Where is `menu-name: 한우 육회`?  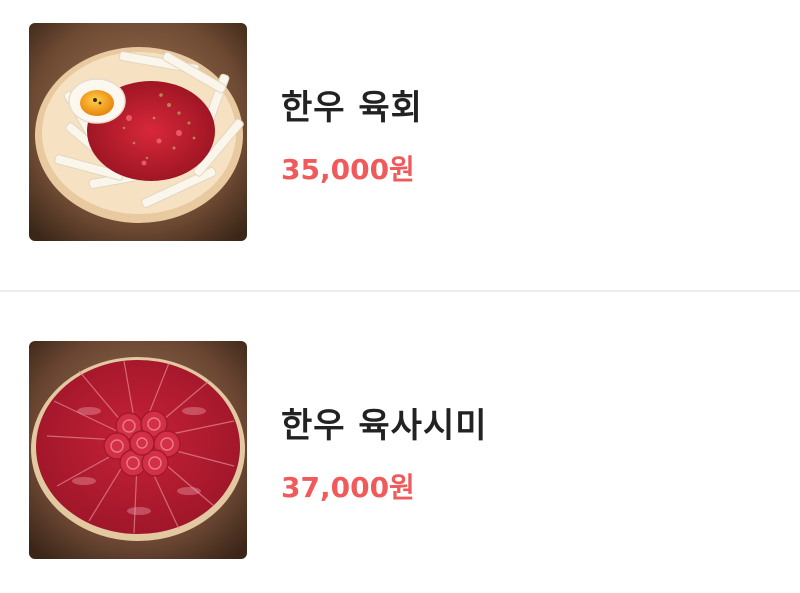
menu-name: 한우 육회 is located at coordinates (352, 108).